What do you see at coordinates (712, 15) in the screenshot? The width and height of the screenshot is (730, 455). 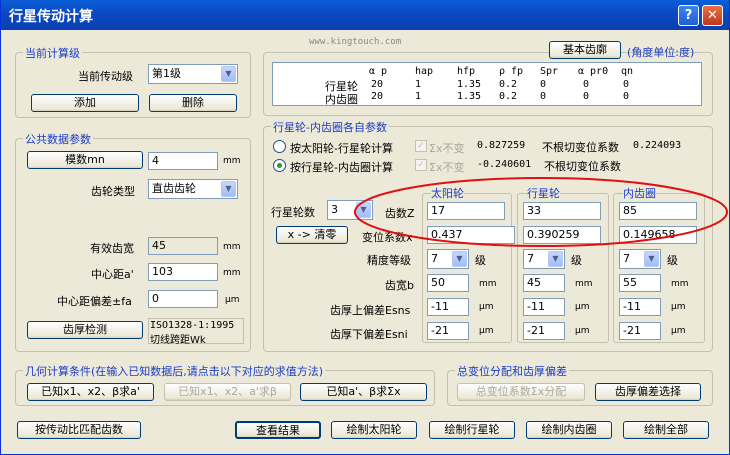 I see `close-button: ✕` at bounding box center [712, 15].